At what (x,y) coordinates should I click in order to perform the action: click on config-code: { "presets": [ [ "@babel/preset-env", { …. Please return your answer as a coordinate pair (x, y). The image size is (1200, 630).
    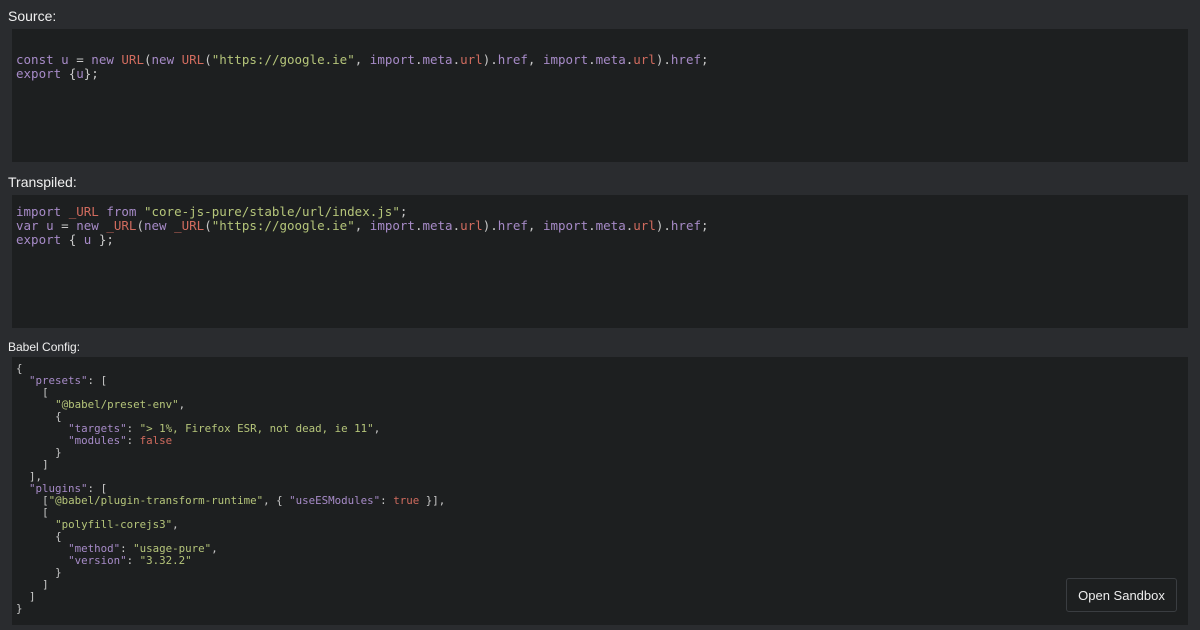
    Looking at the image, I should click on (231, 488).